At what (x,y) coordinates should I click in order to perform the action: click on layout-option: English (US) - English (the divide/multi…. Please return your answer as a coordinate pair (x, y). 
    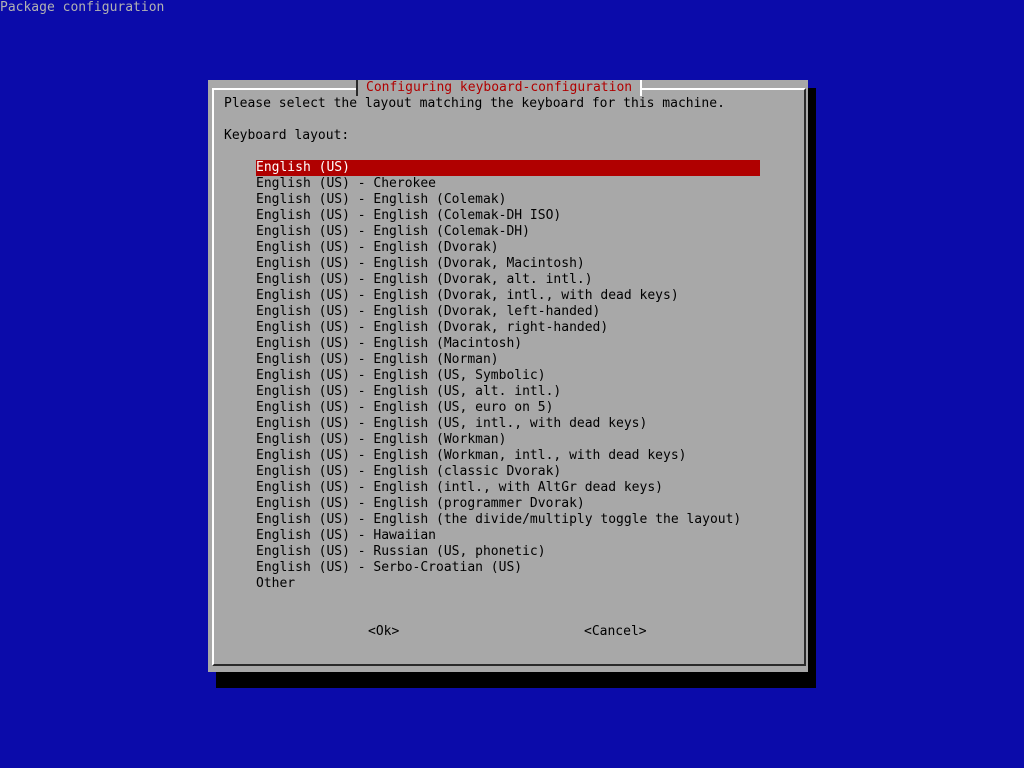
    Looking at the image, I should click on (508, 520).